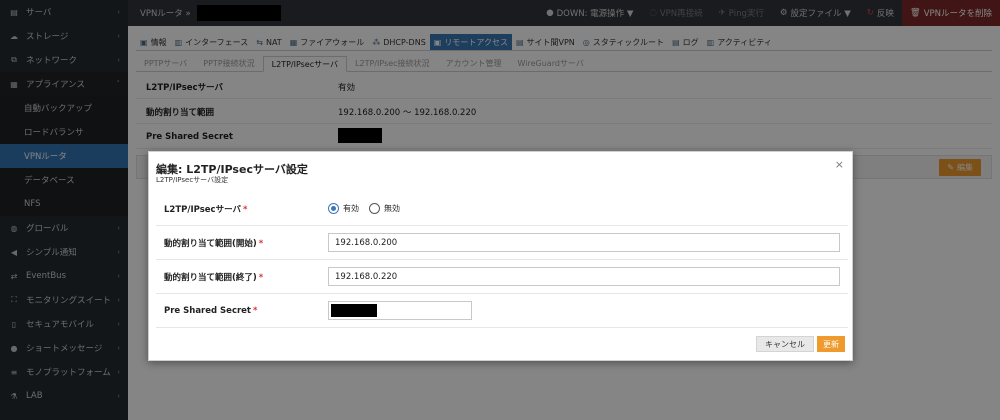  Describe the element at coordinates (584, 242) in the screenshot. I see `range-start-input` at that location.